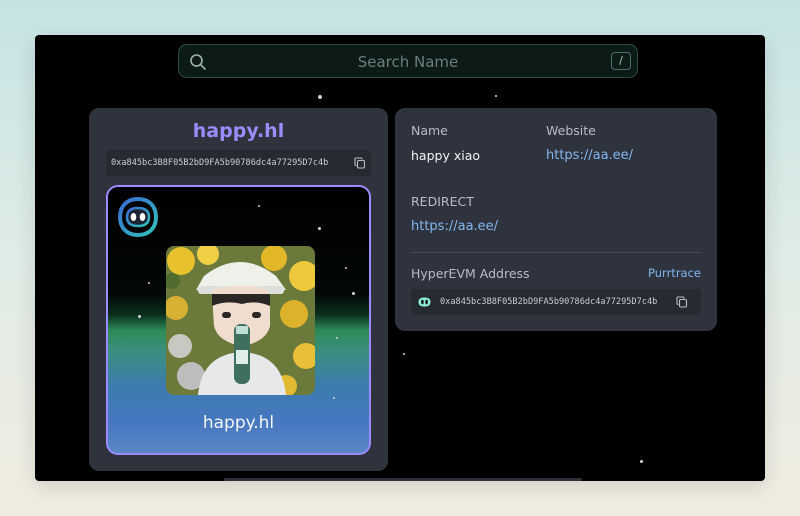 The image size is (800, 516). Describe the element at coordinates (621, 61) in the screenshot. I see `search-shortcut-key: /` at that location.